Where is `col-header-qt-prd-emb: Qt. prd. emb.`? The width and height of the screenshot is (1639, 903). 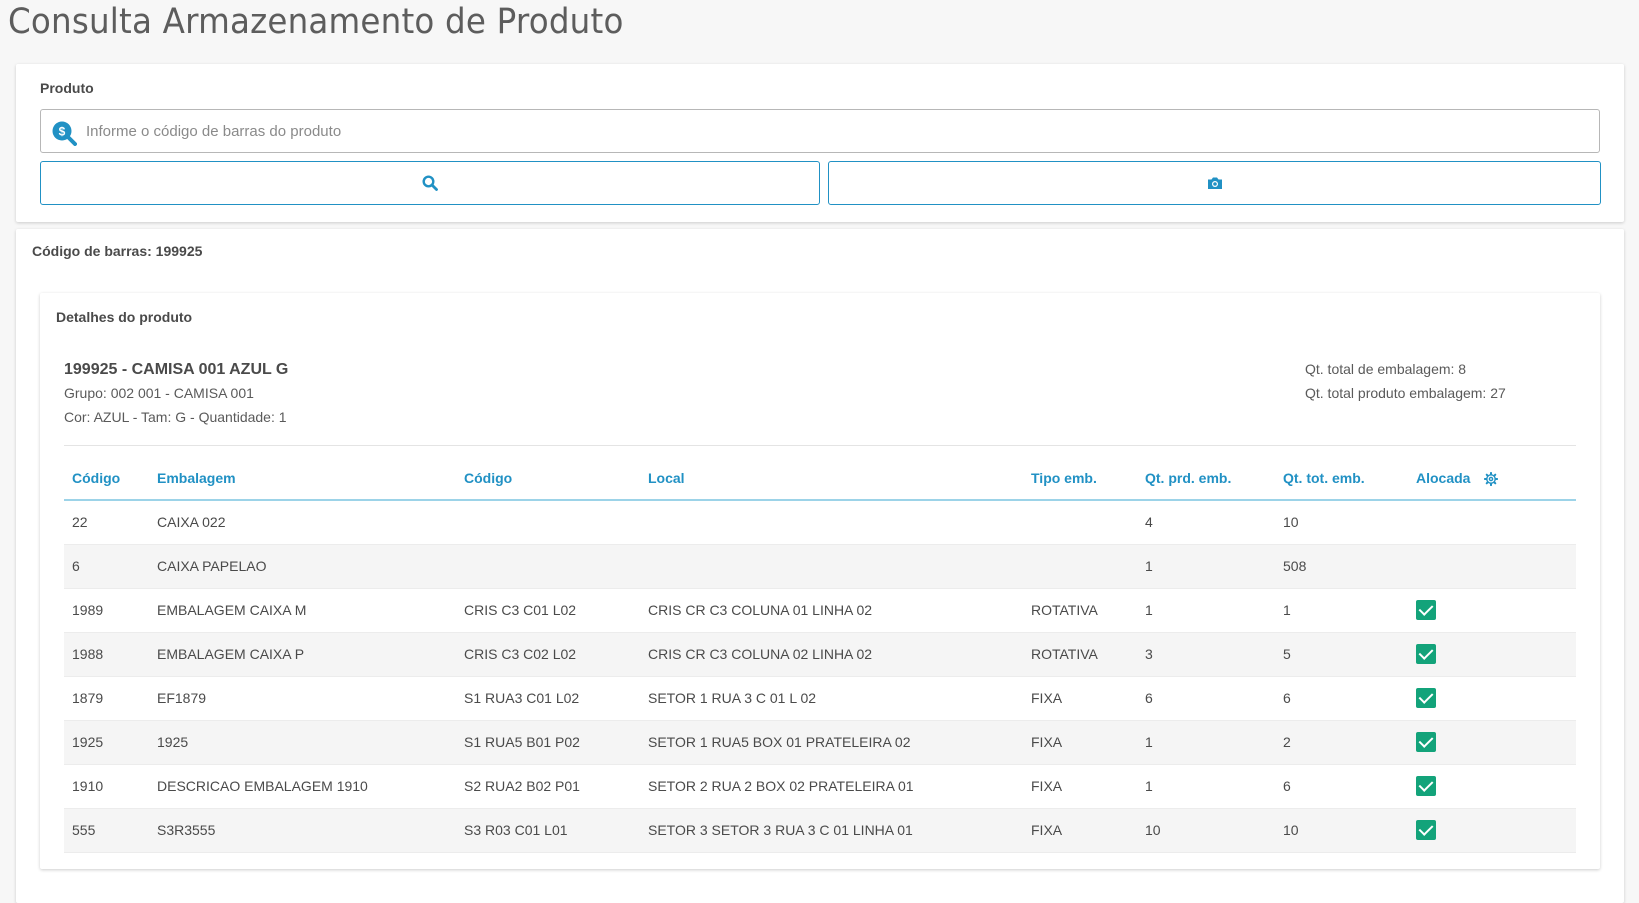
col-header-qt-prd-emb: Qt. prd. emb. is located at coordinates (1206, 479).